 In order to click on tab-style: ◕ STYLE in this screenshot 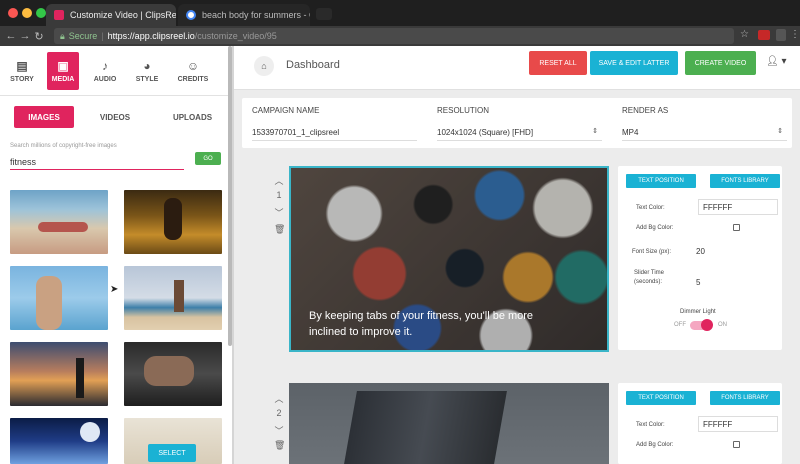, I will do `click(147, 71)`.